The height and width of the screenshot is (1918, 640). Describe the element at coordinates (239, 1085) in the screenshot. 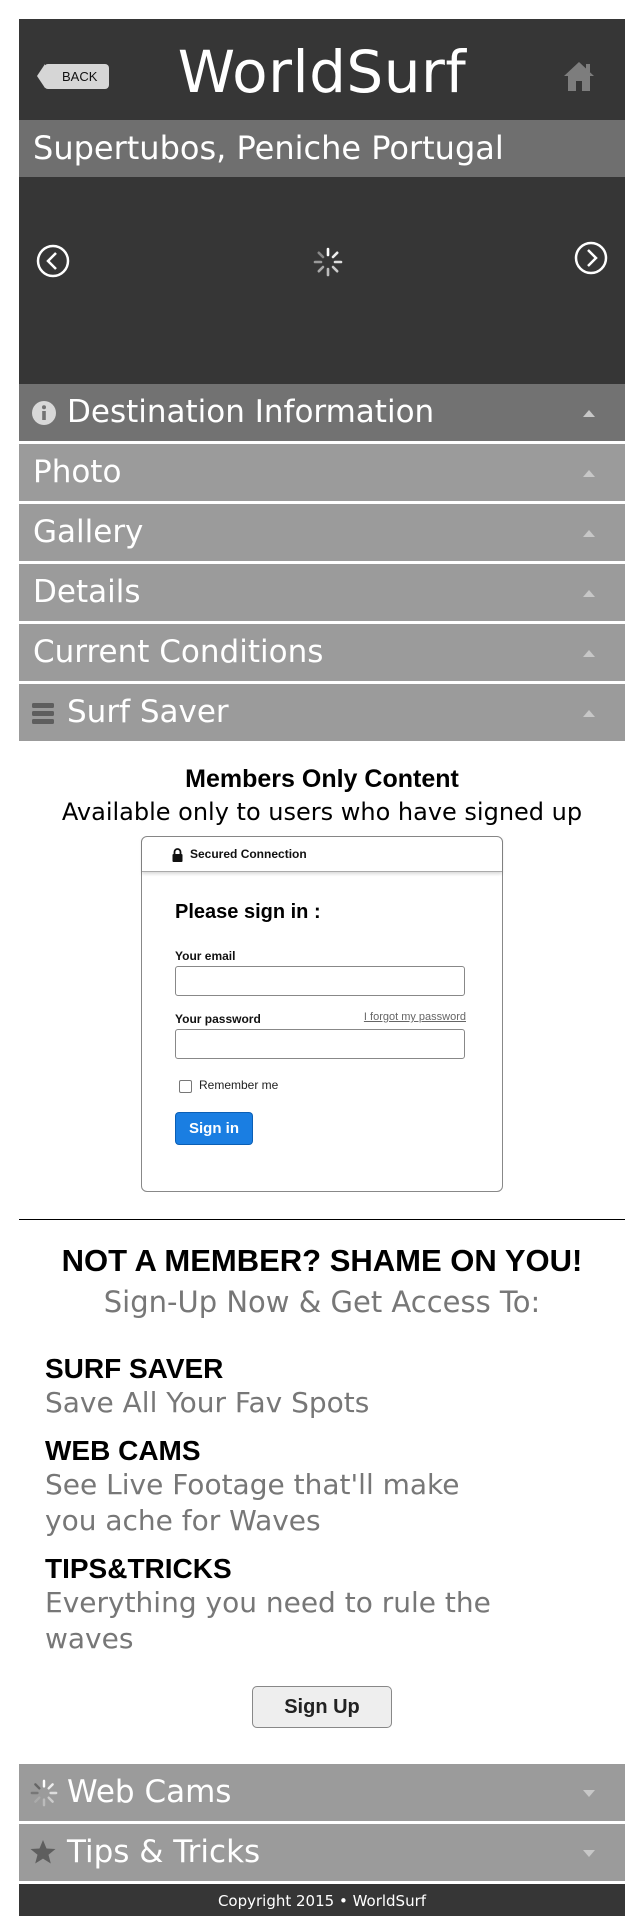

I see `remember-me-label: Remember me` at that location.